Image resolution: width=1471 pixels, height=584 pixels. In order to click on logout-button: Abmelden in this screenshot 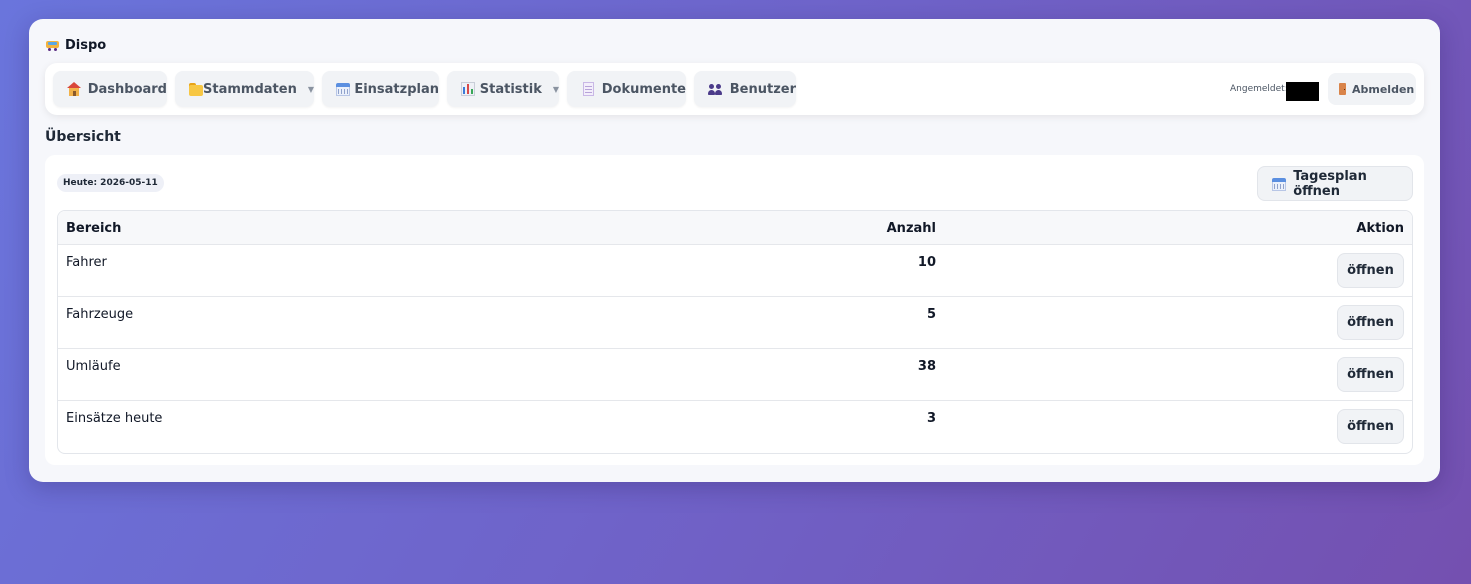, I will do `click(1372, 89)`.